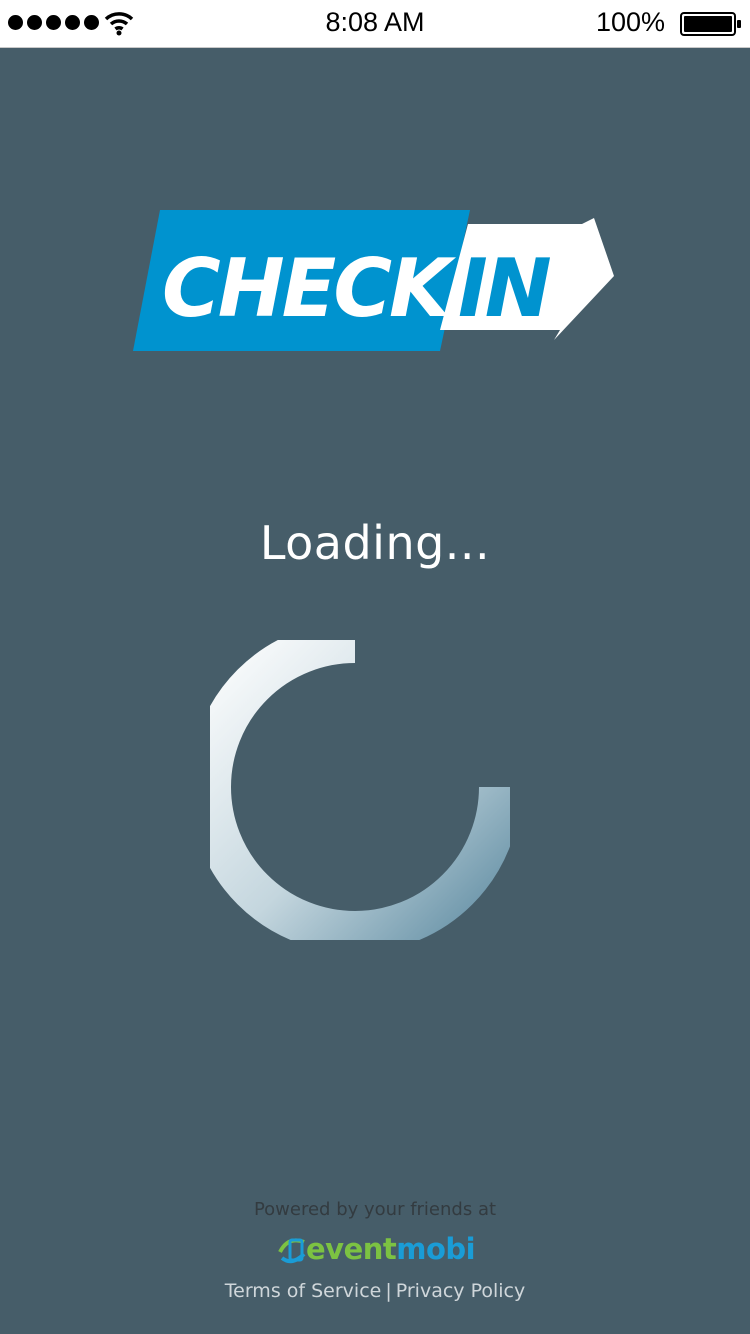  I want to click on battery-percent: 100%, so click(631, 22).